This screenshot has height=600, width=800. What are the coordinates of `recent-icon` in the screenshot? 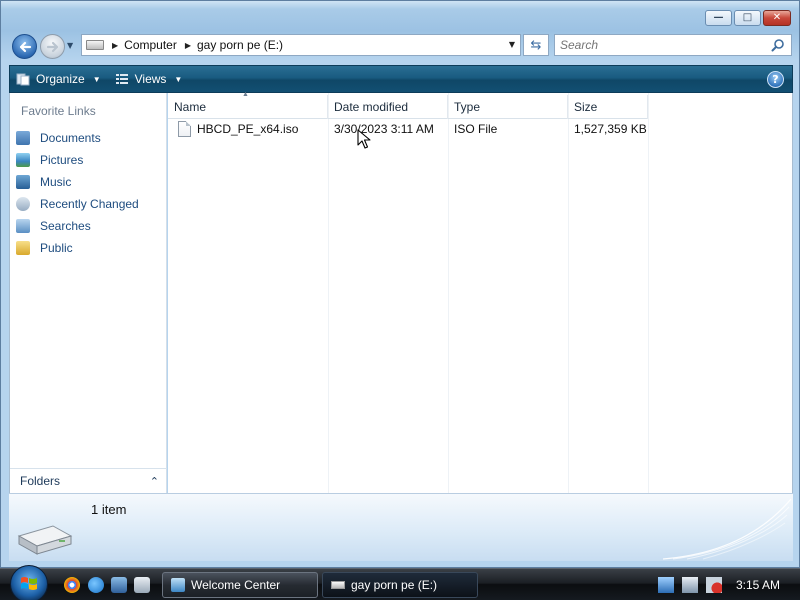 It's located at (23, 204).